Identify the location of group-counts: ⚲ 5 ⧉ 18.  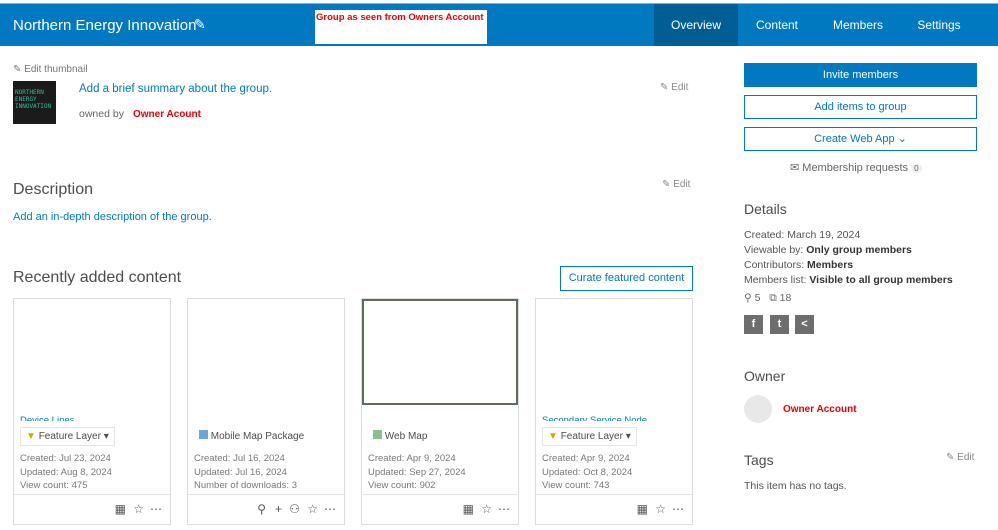
(768, 298).